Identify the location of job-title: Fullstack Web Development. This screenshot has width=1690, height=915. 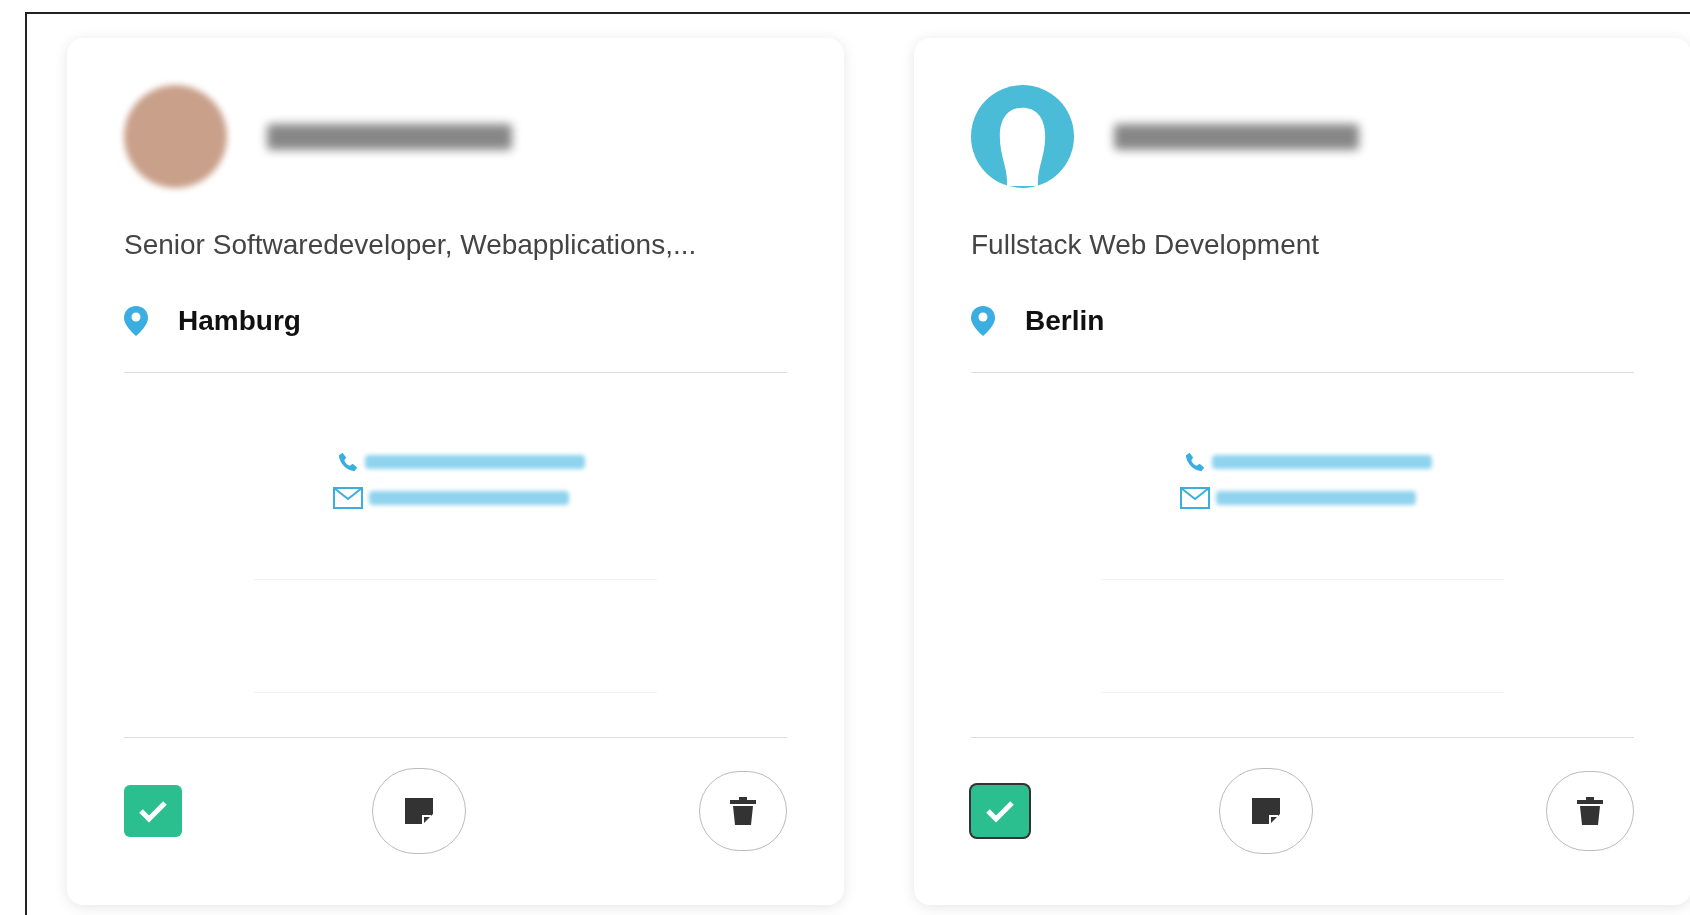
(1146, 245).